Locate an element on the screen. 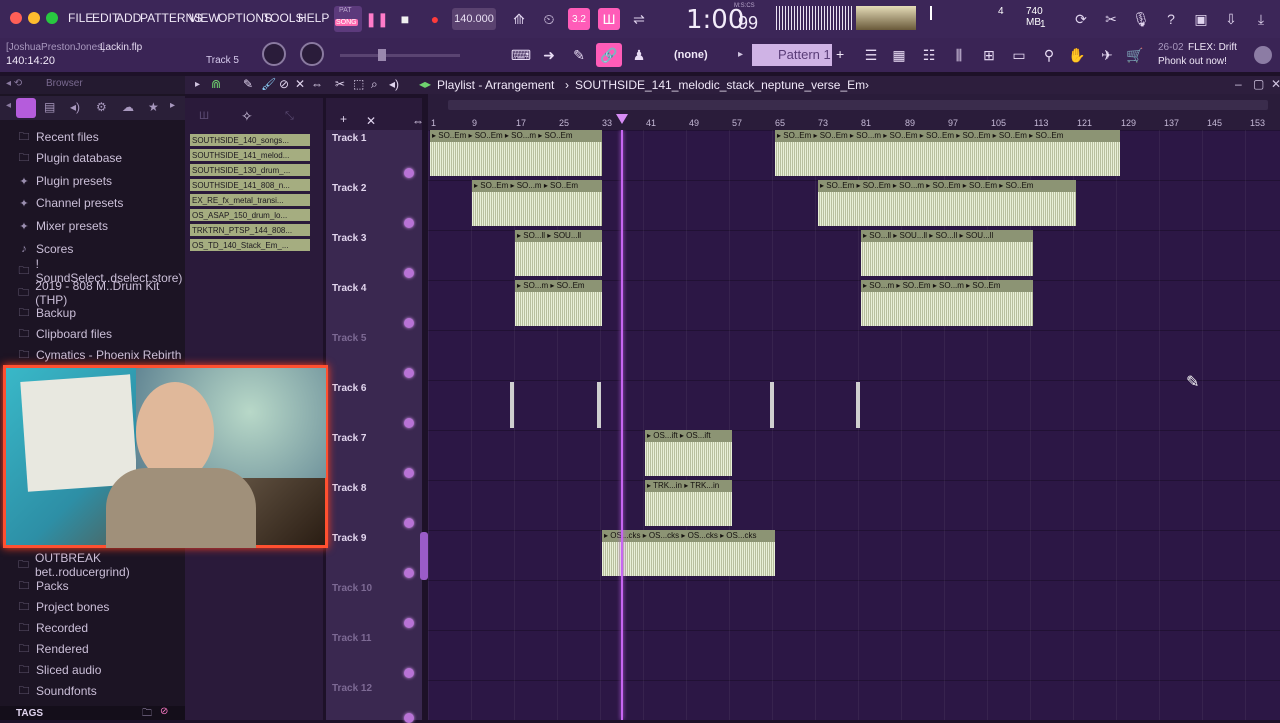 This screenshot has width=1280, height=723. track-name: Track 9 is located at coordinates (349, 538).